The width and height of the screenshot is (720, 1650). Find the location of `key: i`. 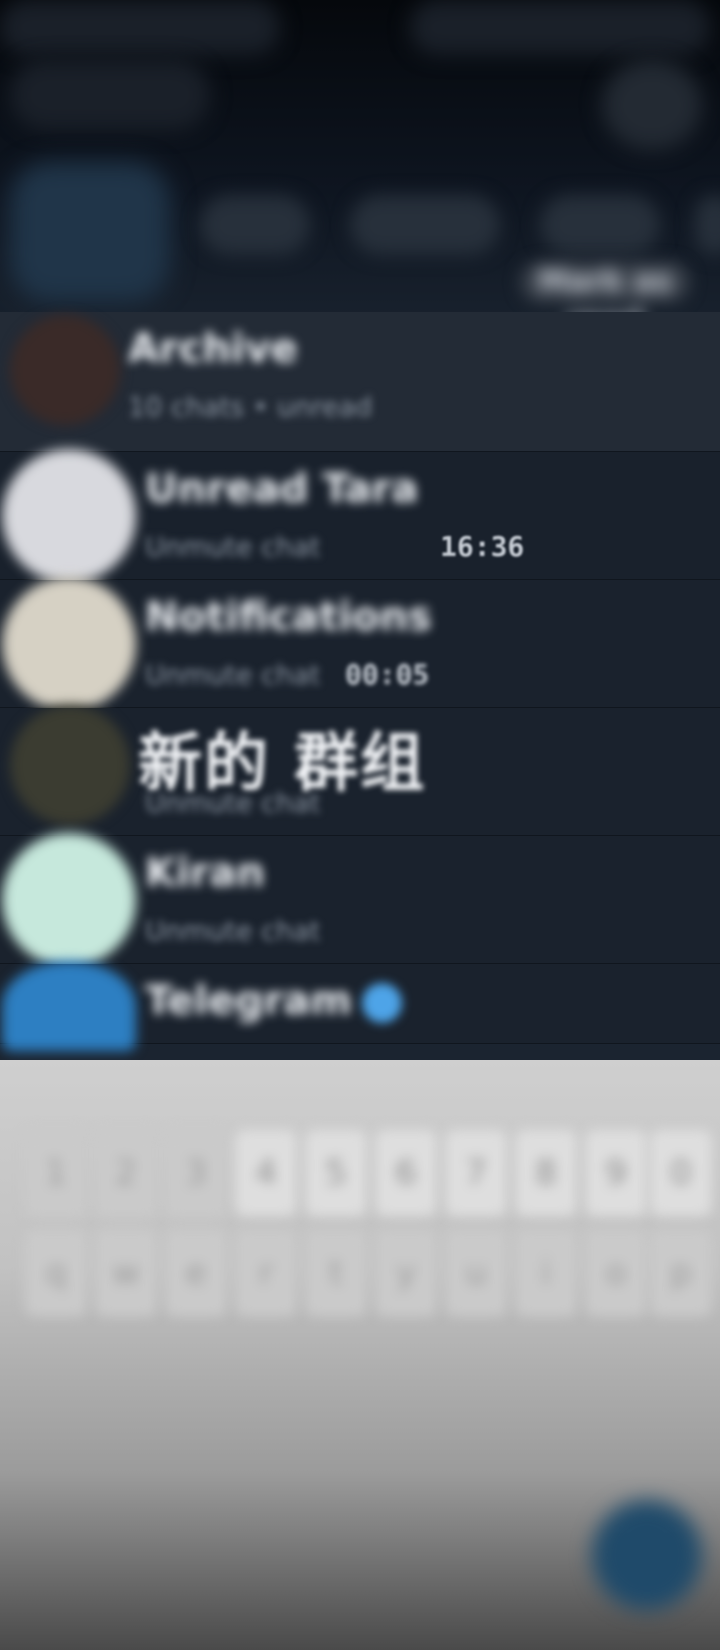

key: i is located at coordinates (546, 1273).